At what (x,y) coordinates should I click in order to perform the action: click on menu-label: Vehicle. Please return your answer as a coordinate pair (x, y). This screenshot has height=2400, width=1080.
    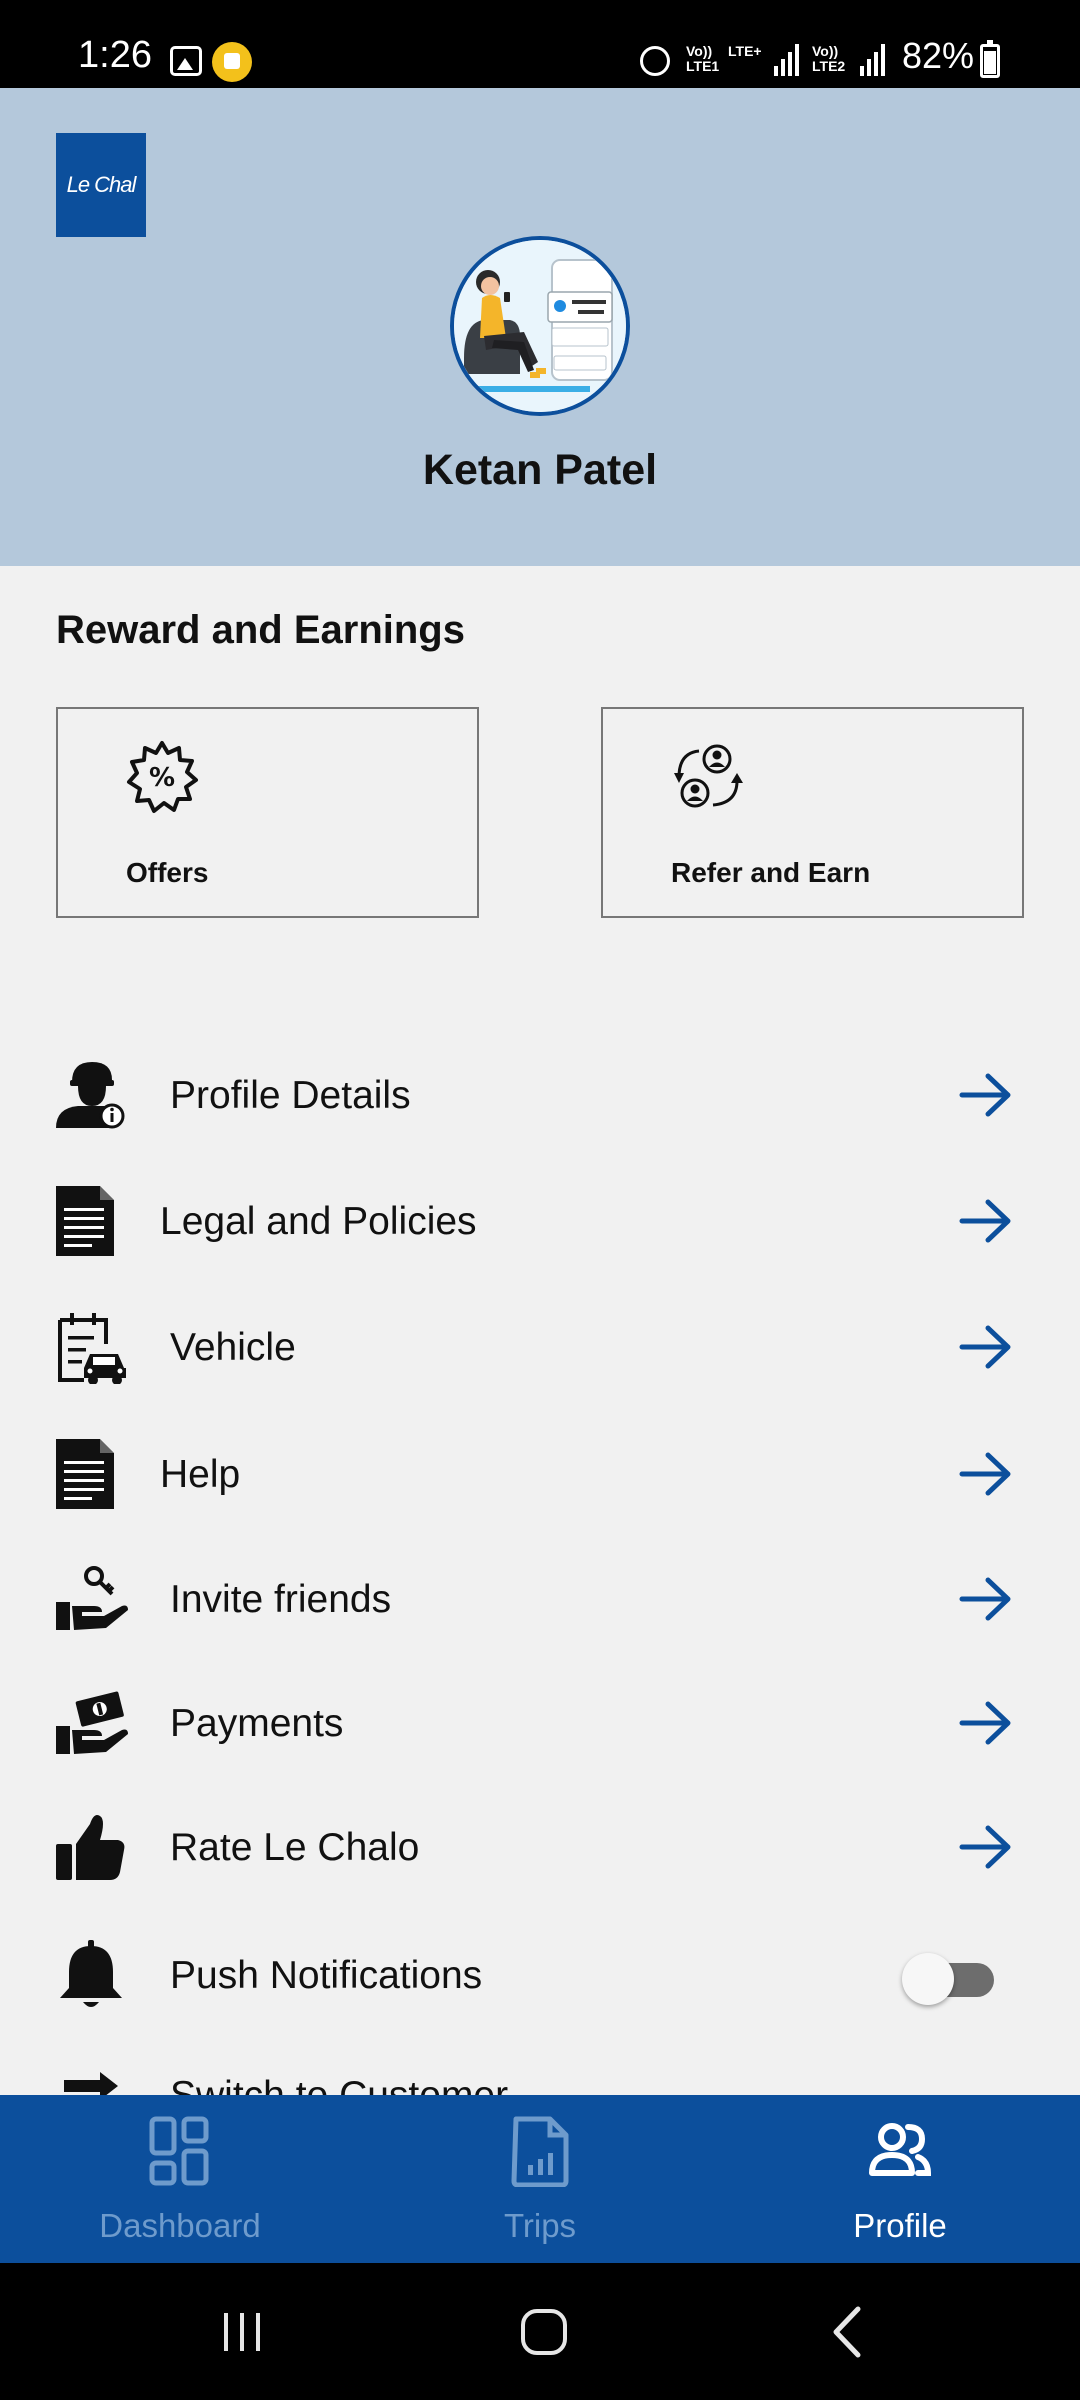
    Looking at the image, I should click on (233, 1347).